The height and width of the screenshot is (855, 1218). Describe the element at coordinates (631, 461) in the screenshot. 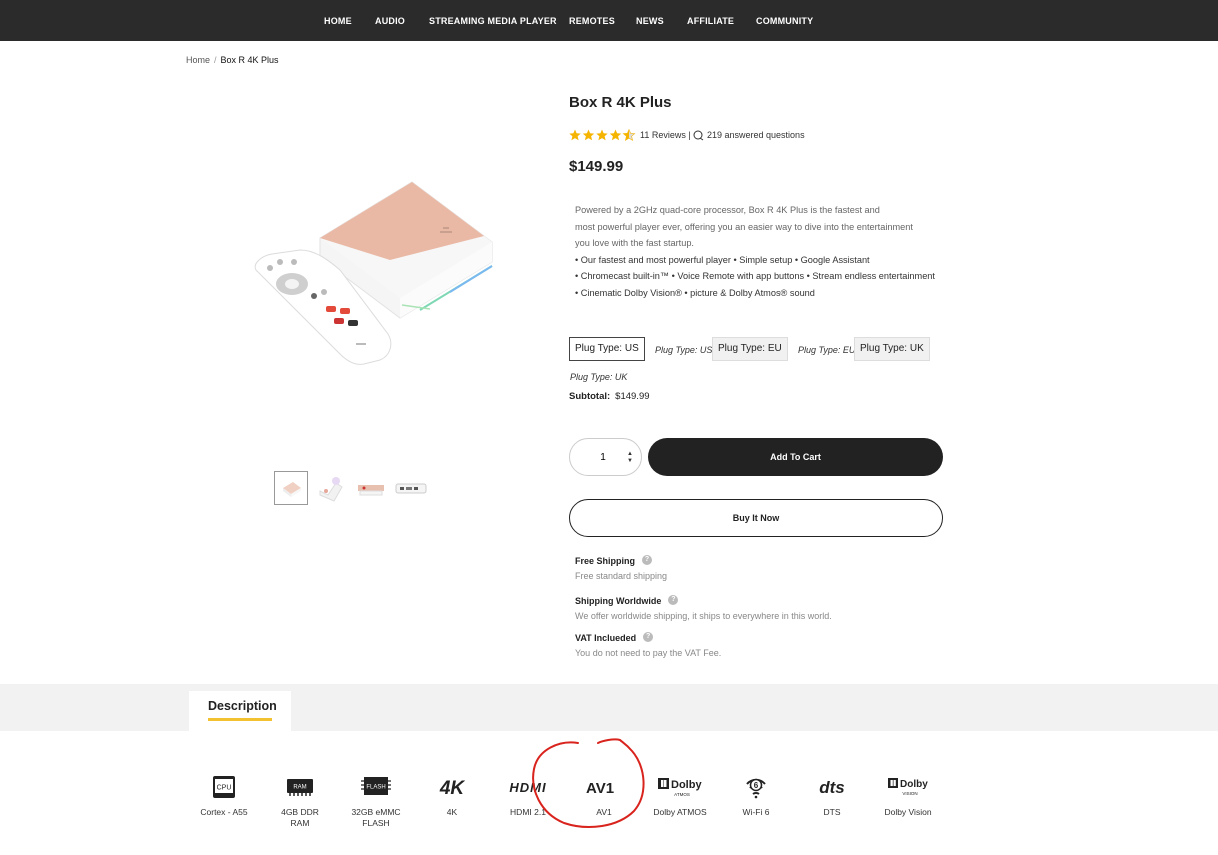

I see `decrement-arrow-icon: ▼` at that location.